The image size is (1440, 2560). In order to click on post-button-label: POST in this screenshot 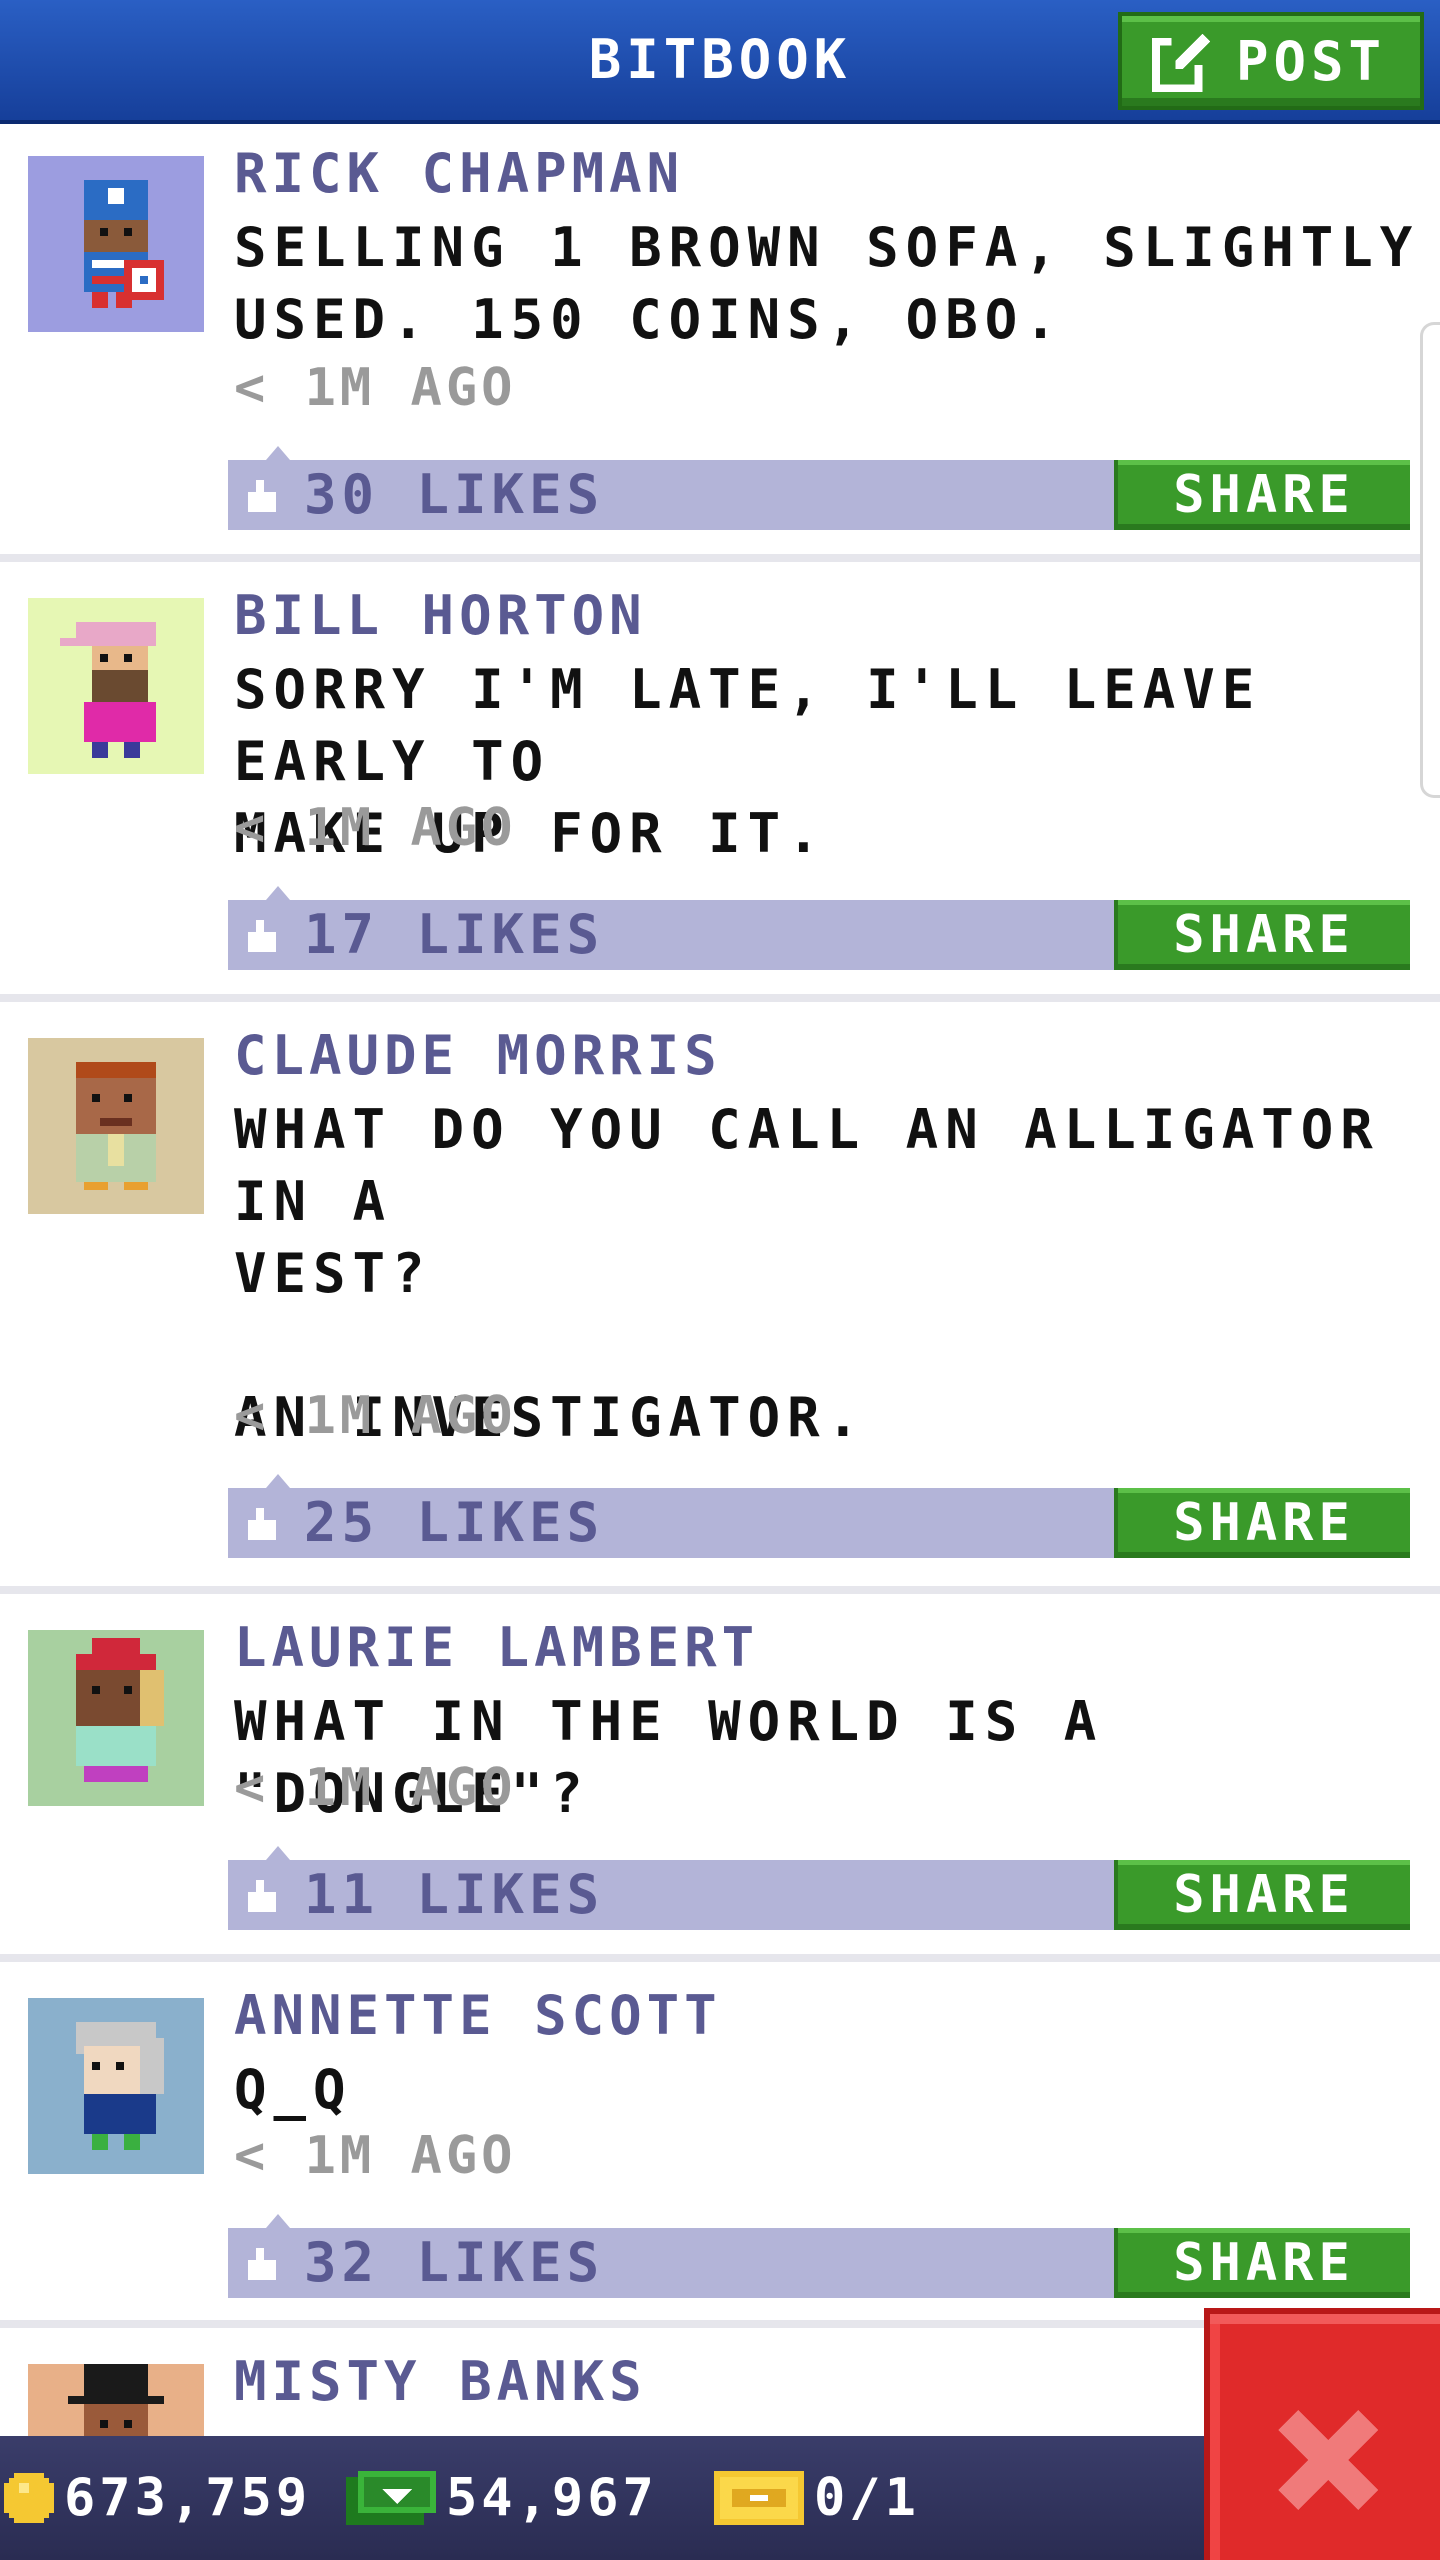, I will do `click(1311, 61)`.